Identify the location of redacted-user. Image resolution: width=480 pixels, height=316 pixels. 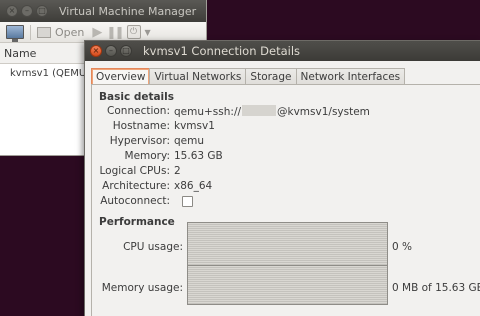
(259, 110).